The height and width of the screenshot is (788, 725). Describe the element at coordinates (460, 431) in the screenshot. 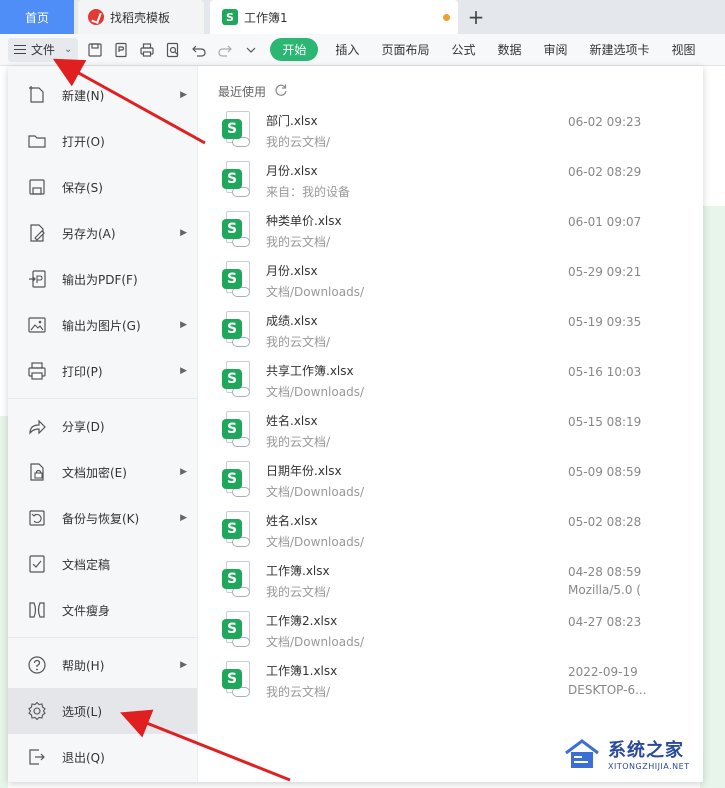

I see `recent-file-item: S 姓名.xlsx 我的云文档/05-15 08:19` at that location.